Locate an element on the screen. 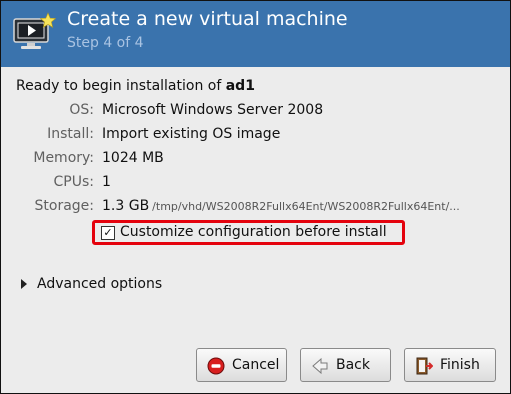  back-arrow-icon is located at coordinates (320, 366).